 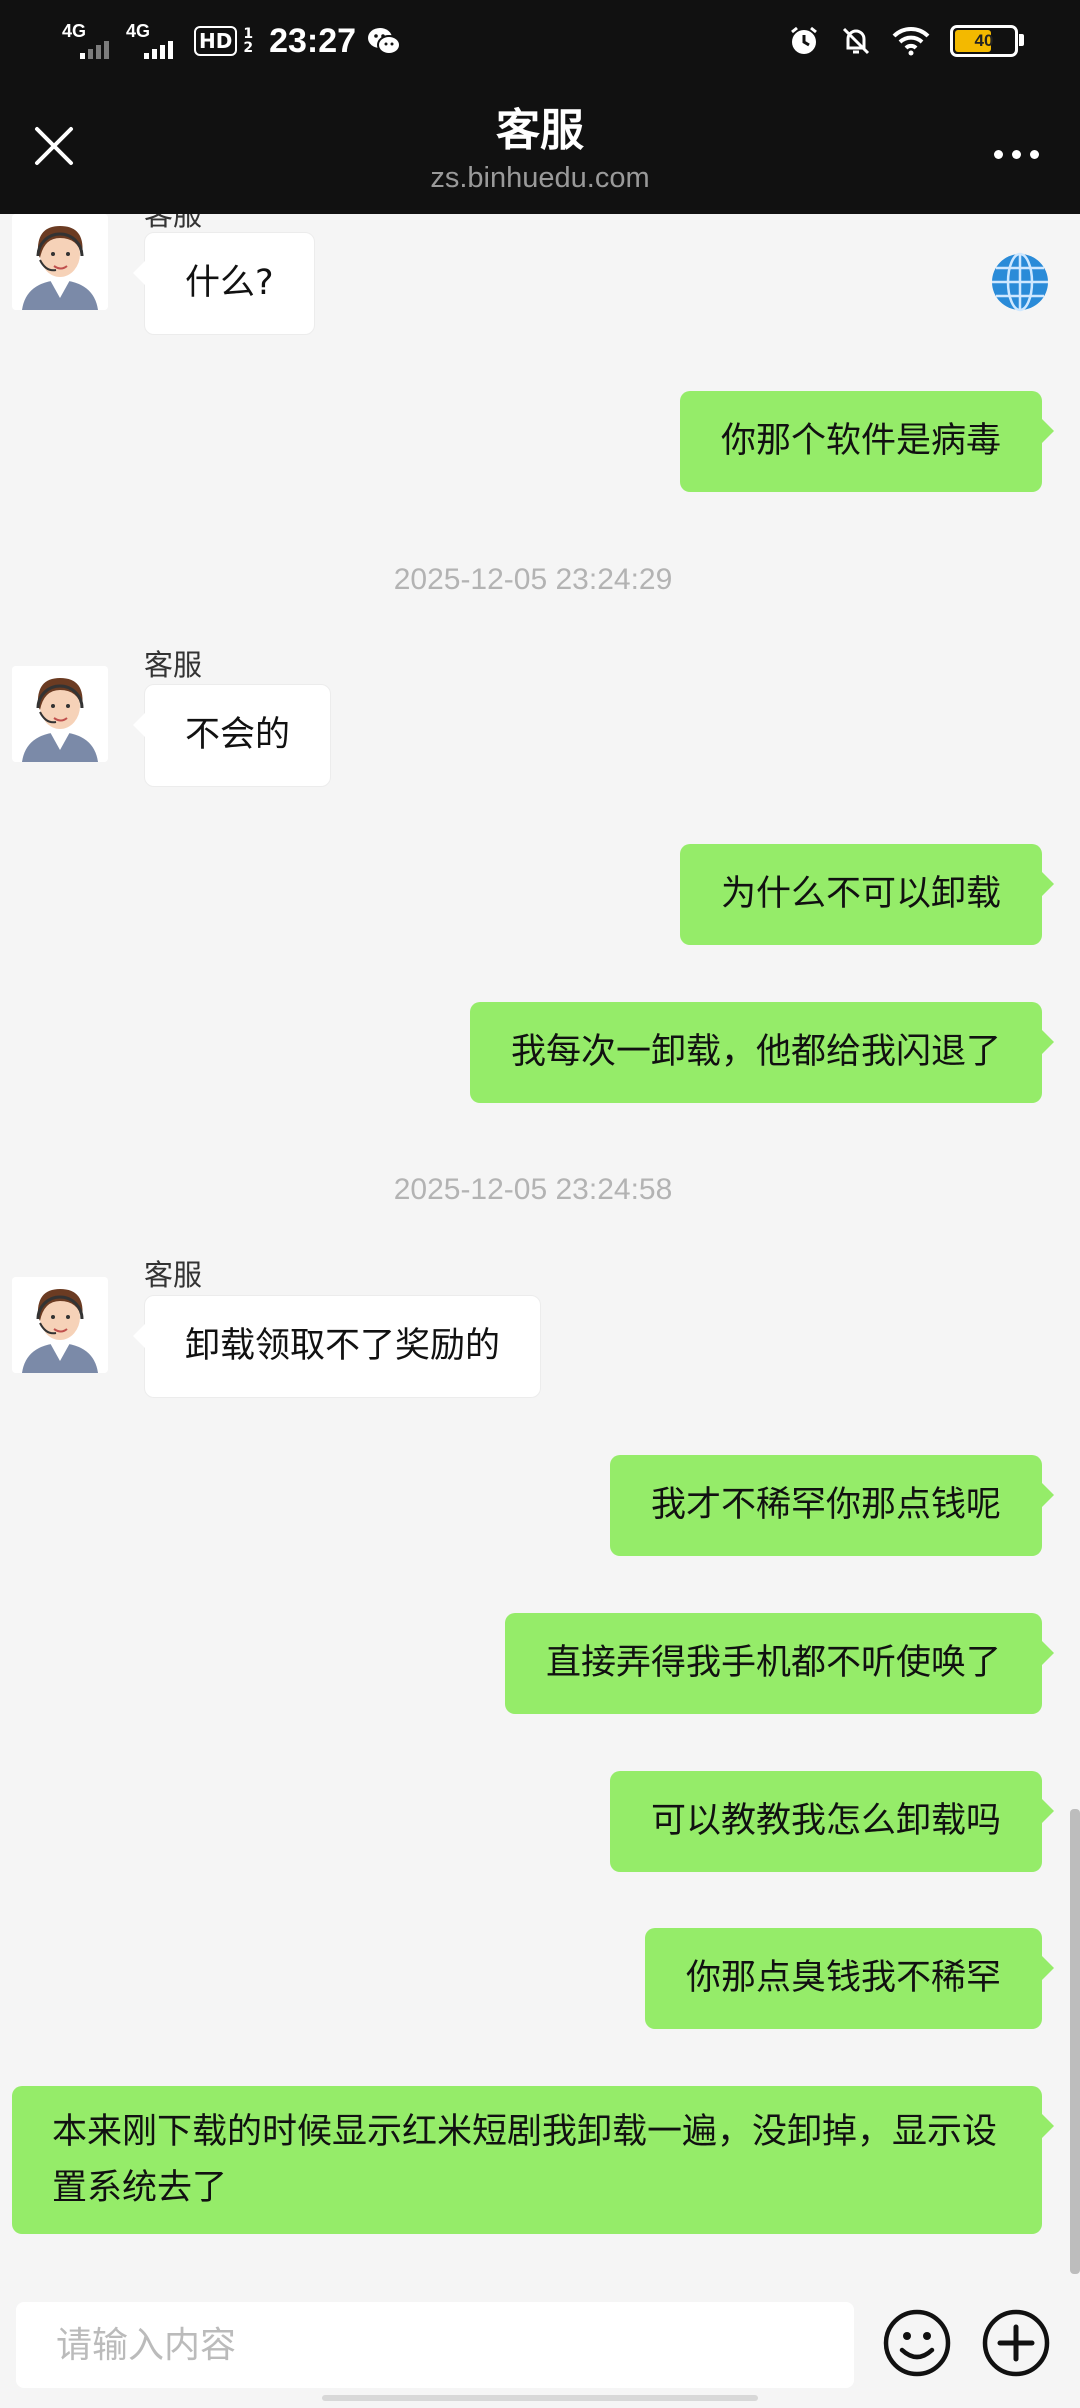 I want to click on message-bubble-incoming: 什么?, so click(x=224, y=283).